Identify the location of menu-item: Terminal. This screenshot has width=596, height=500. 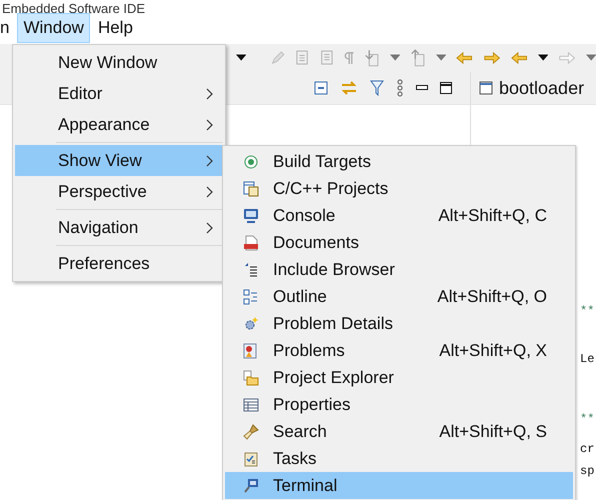
(399, 485).